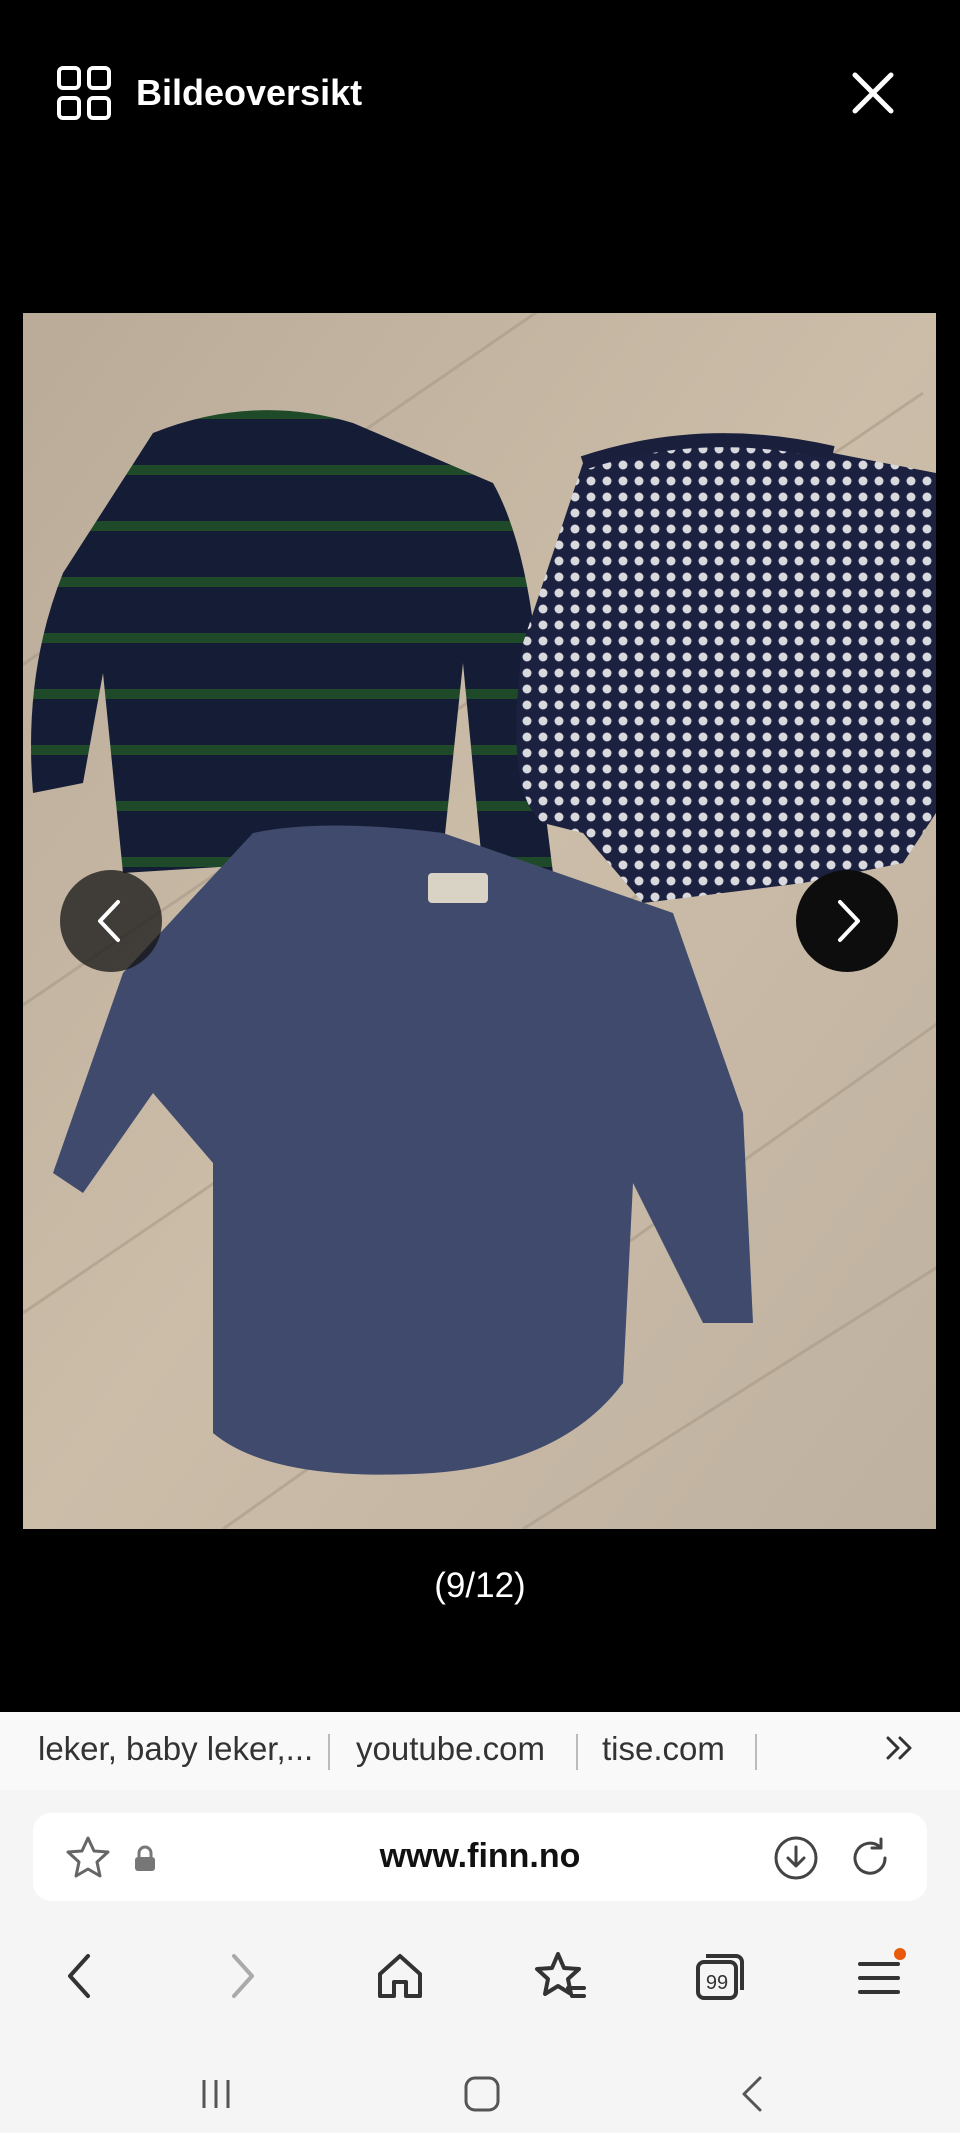 This screenshot has height=2133, width=960. I want to click on previous-image-button, so click(111, 921).